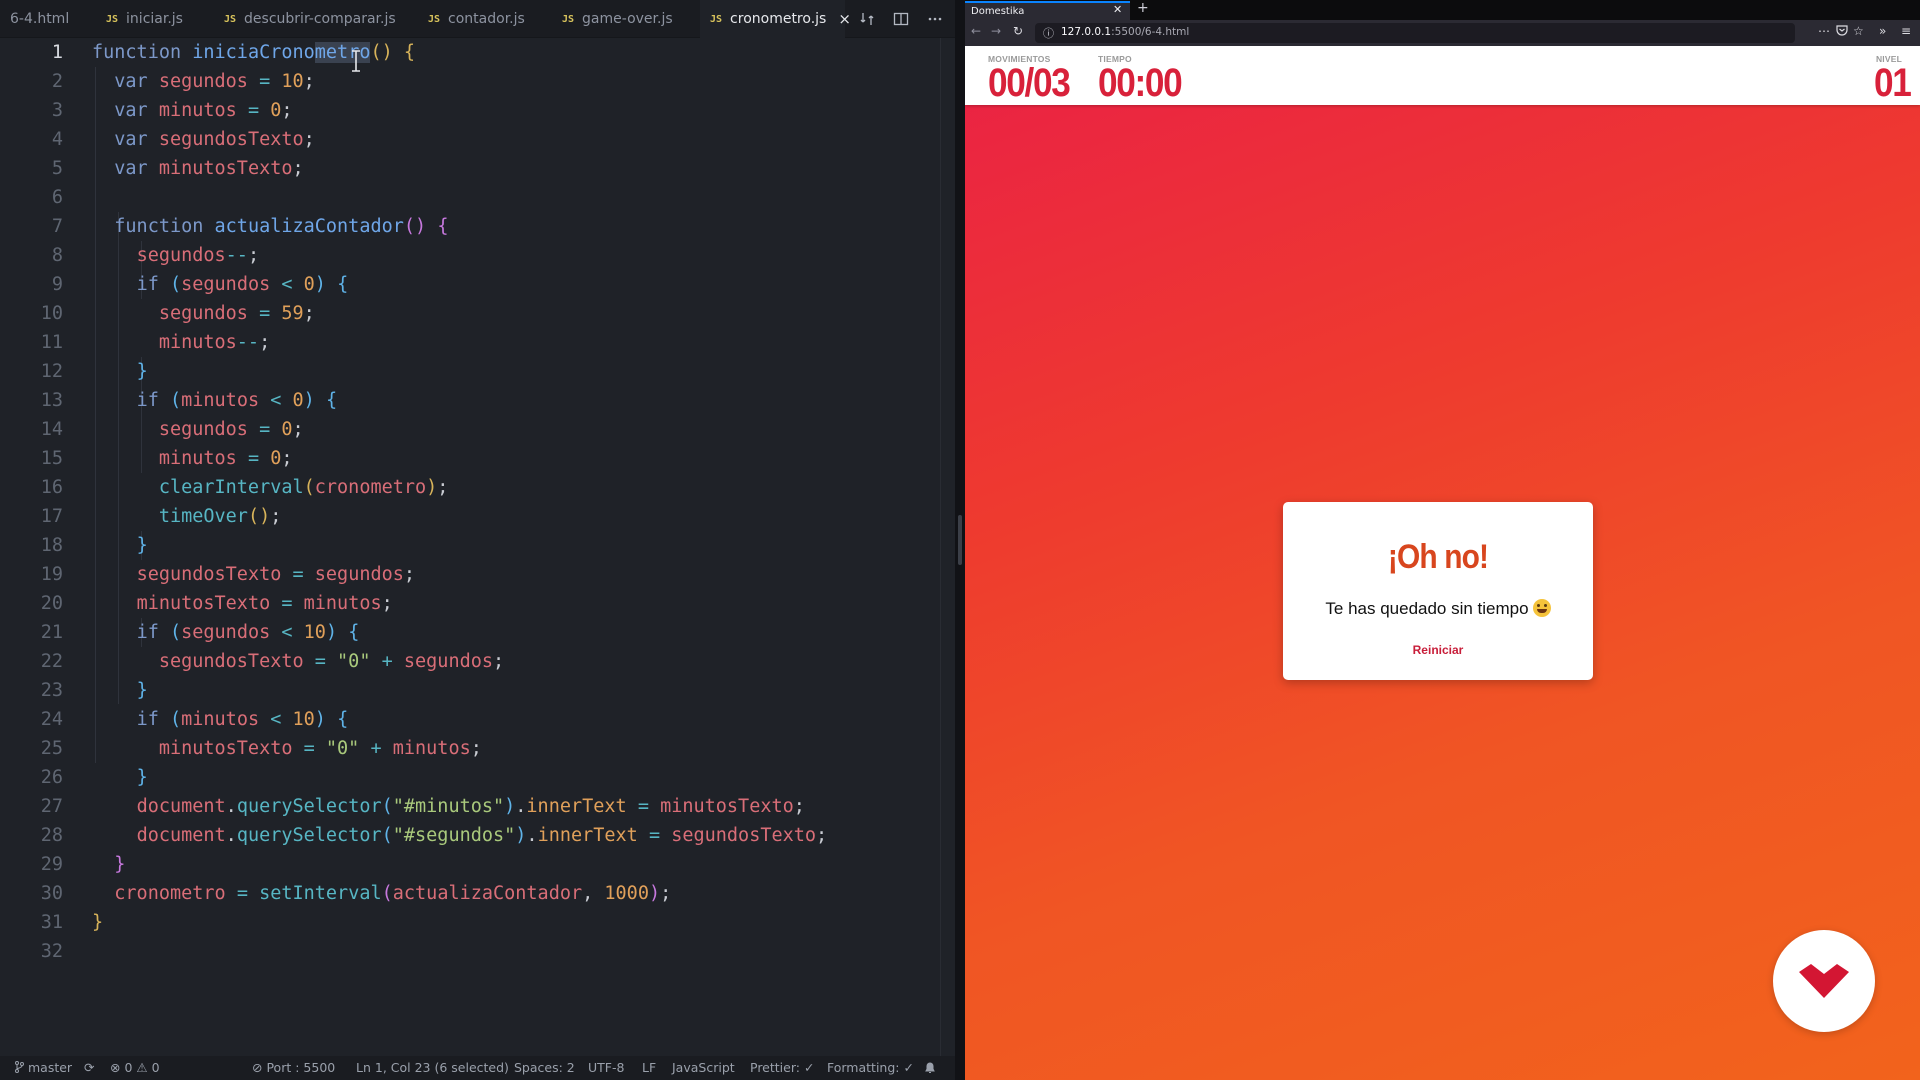  I want to click on code-line: 19 segundosTexto = segundos;, so click(470, 574).